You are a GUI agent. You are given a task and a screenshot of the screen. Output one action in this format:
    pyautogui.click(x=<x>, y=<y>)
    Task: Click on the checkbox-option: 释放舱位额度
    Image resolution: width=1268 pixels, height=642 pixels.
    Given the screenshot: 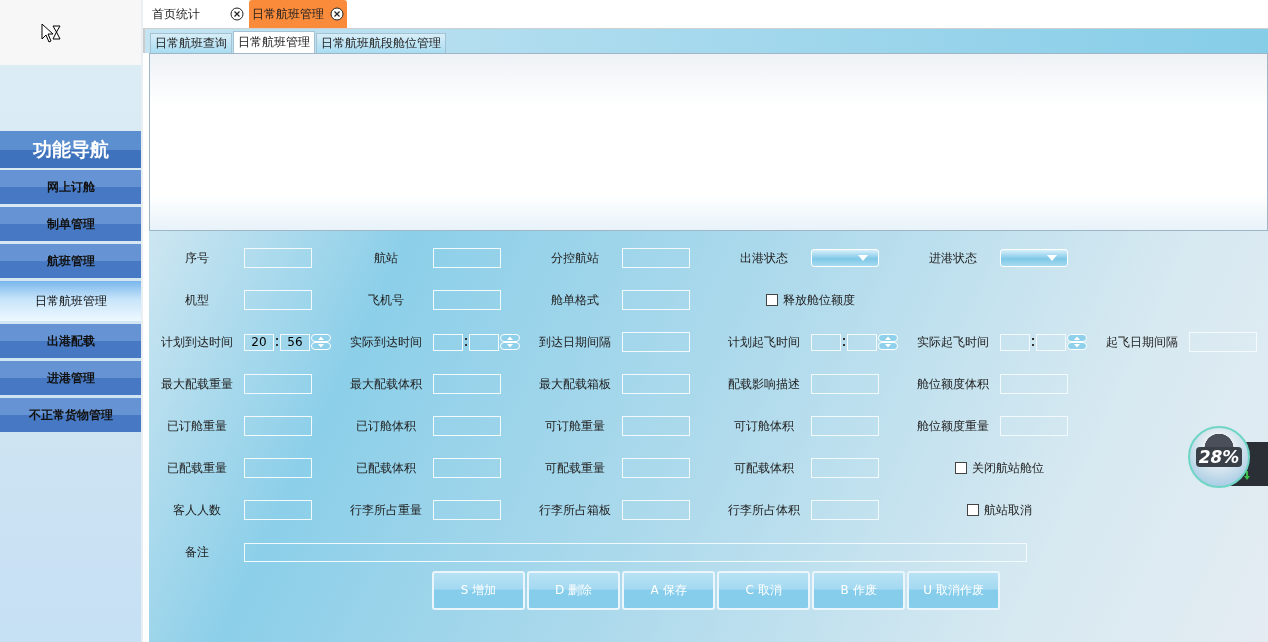 What is the action you would take?
    pyautogui.click(x=810, y=300)
    